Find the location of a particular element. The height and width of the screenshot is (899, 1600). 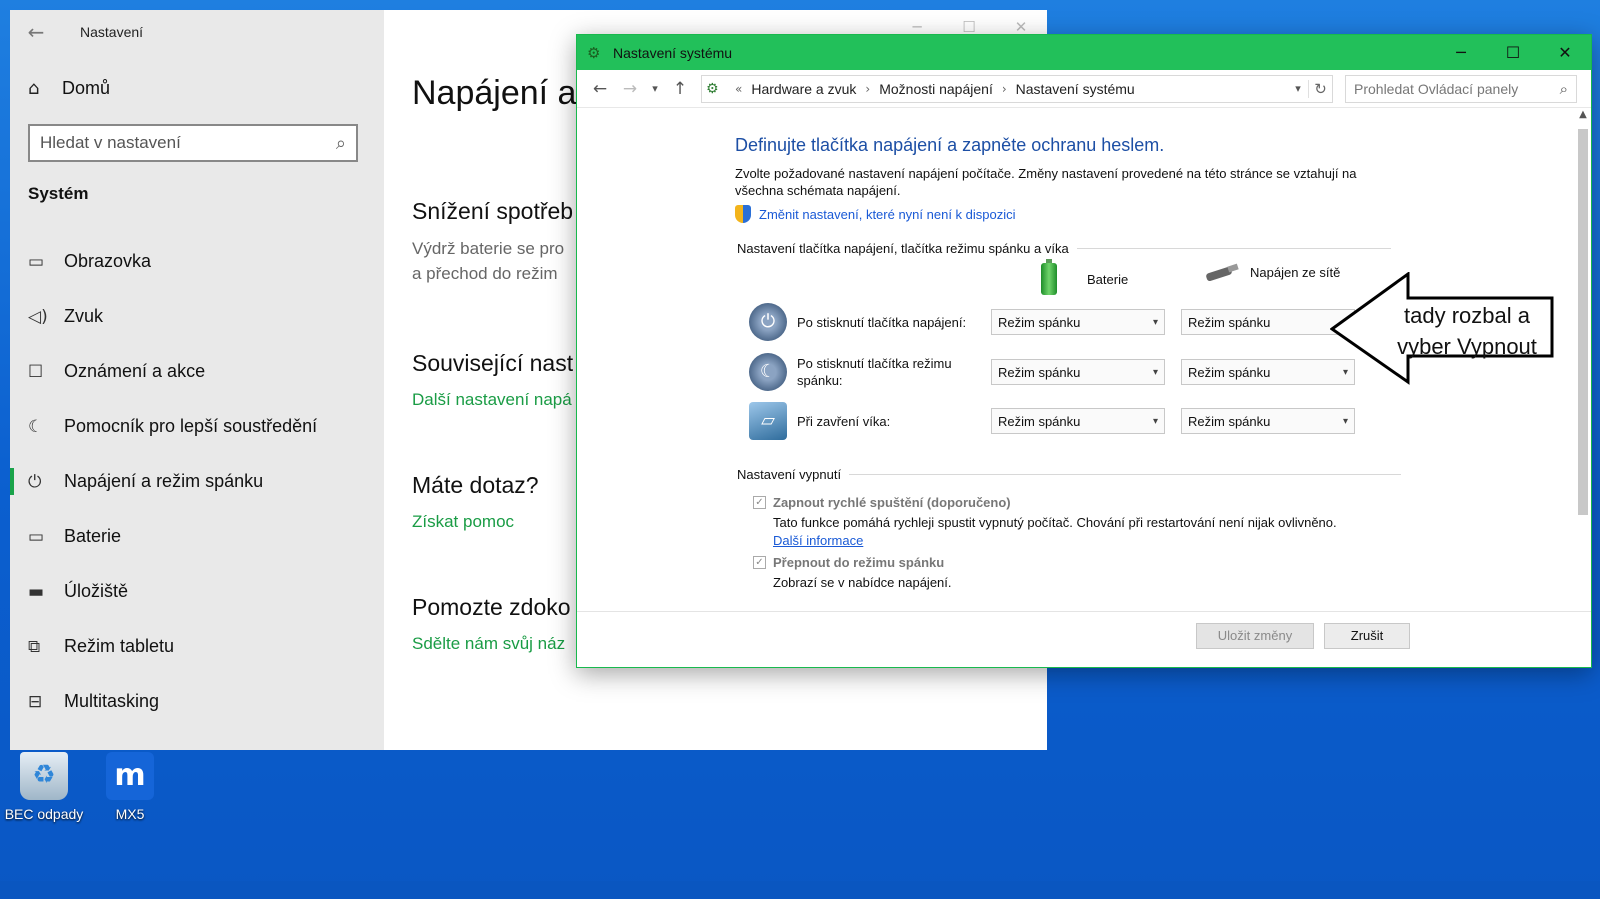

nav-item-label: Oznámení a akce is located at coordinates (135, 371).